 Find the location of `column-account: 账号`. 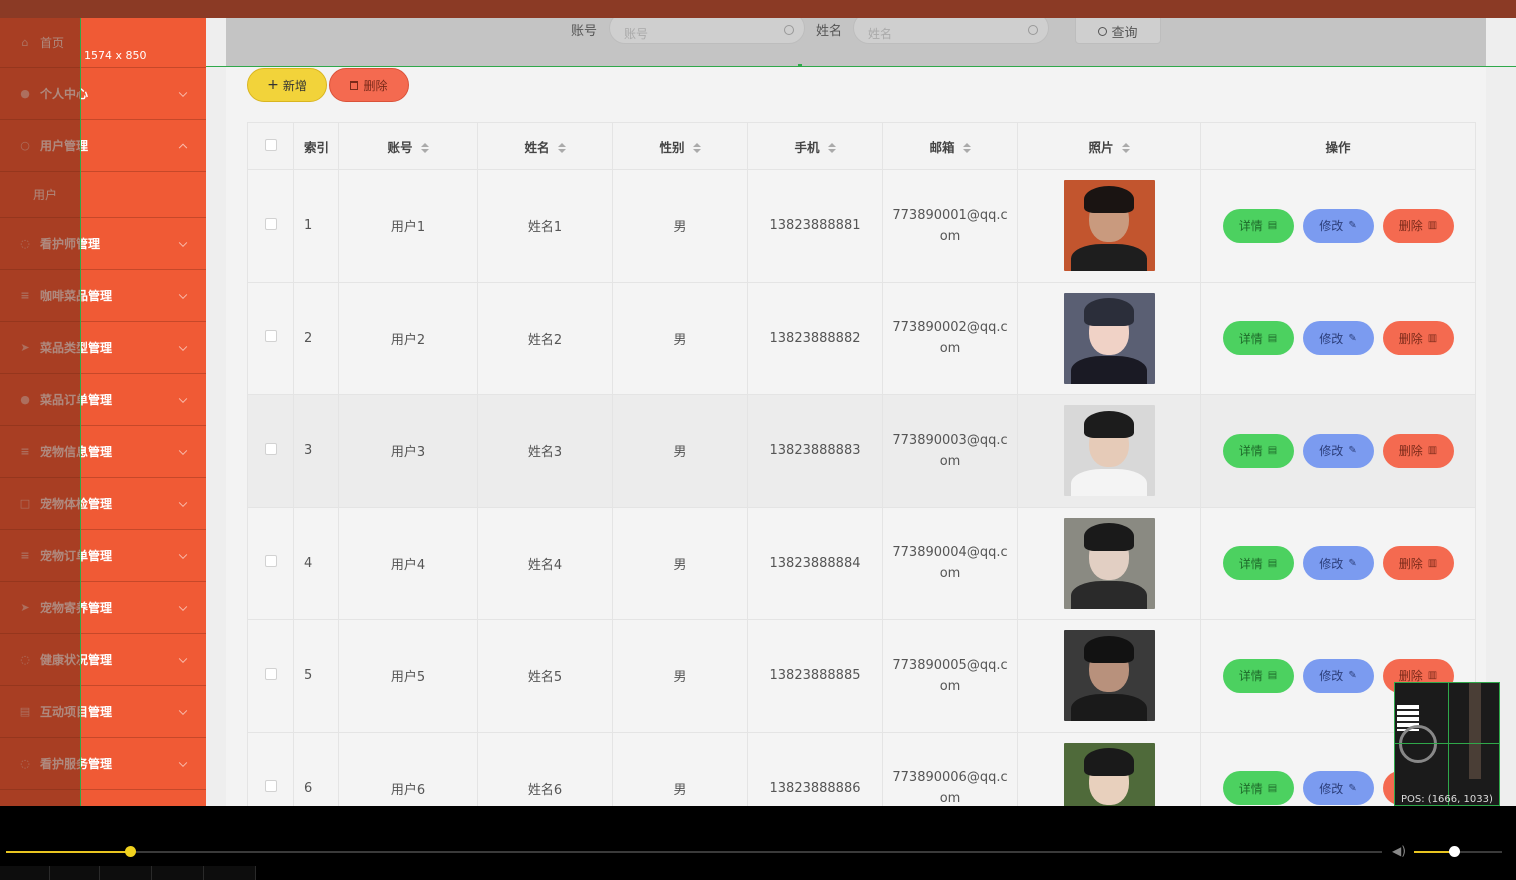

column-account: 账号 is located at coordinates (408, 146).